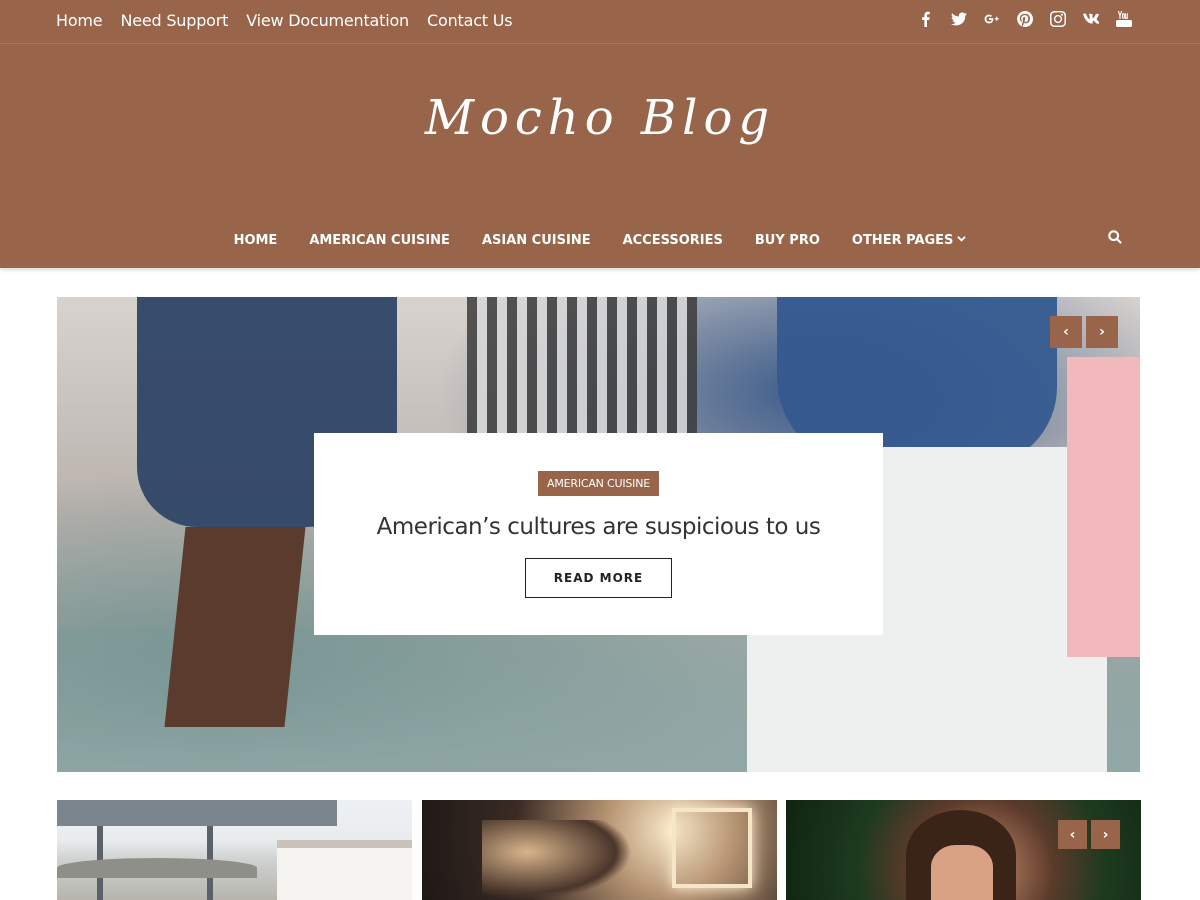  What do you see at coordinates (256, 240) in the screenshot?
I see `nav-item-home: HOME` at bounding box center [256, 240].